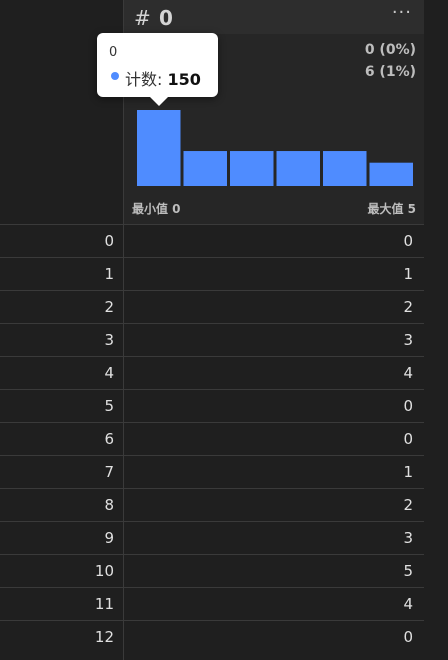  What do you see at coordinates (109, 241) in the screenshot?
I see `row-index: 0` at bounding box center [109, 241].